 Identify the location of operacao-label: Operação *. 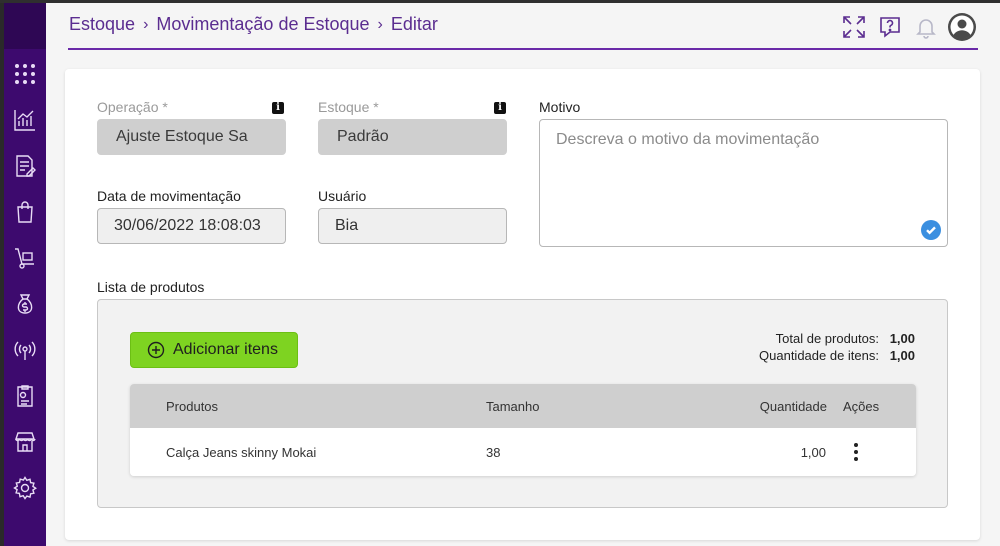
(132, 107).